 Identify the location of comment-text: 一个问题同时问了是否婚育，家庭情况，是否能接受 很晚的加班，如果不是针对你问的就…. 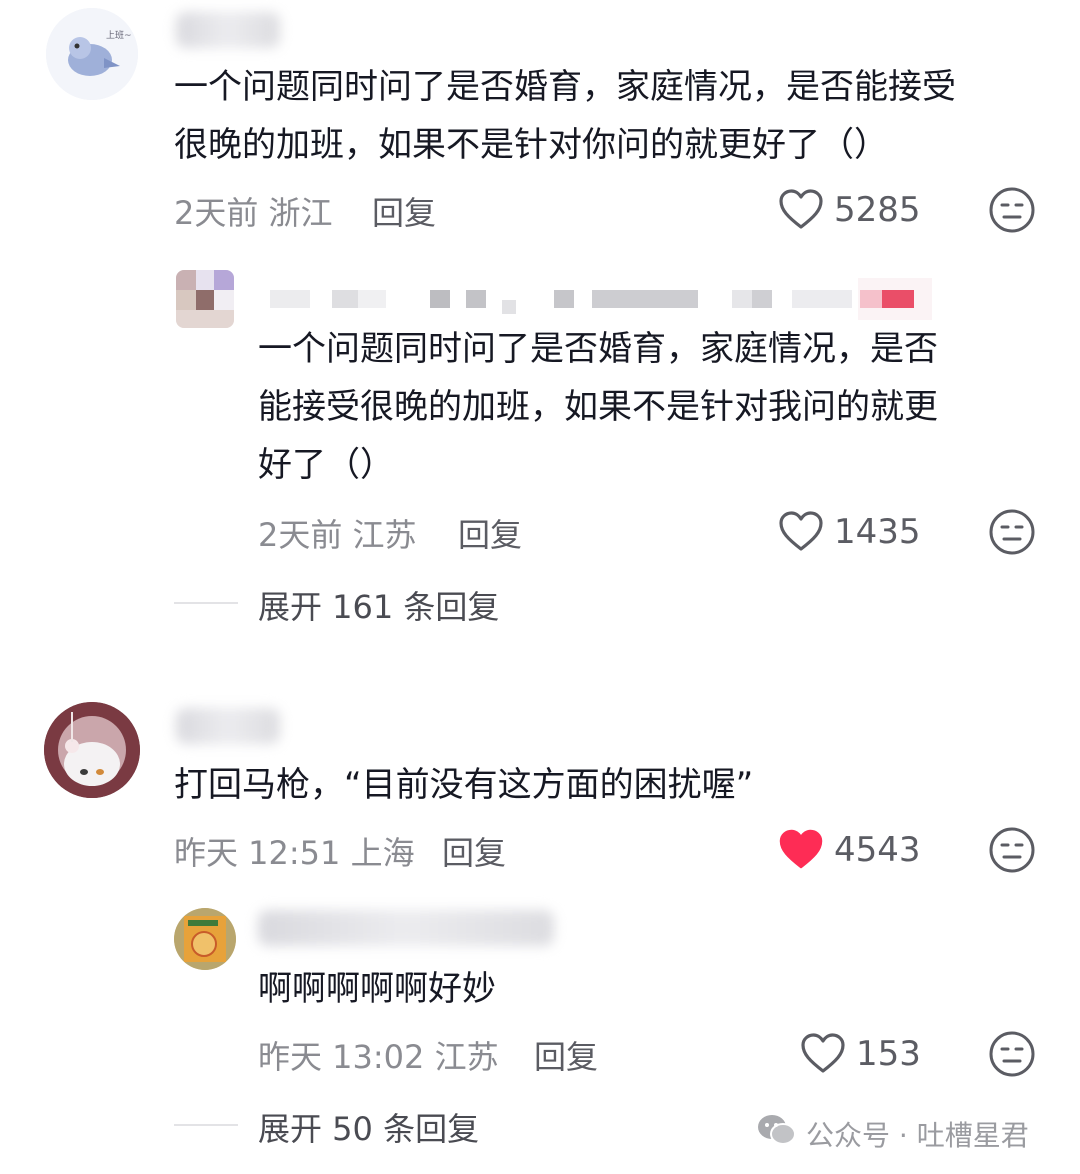
(565, 116).